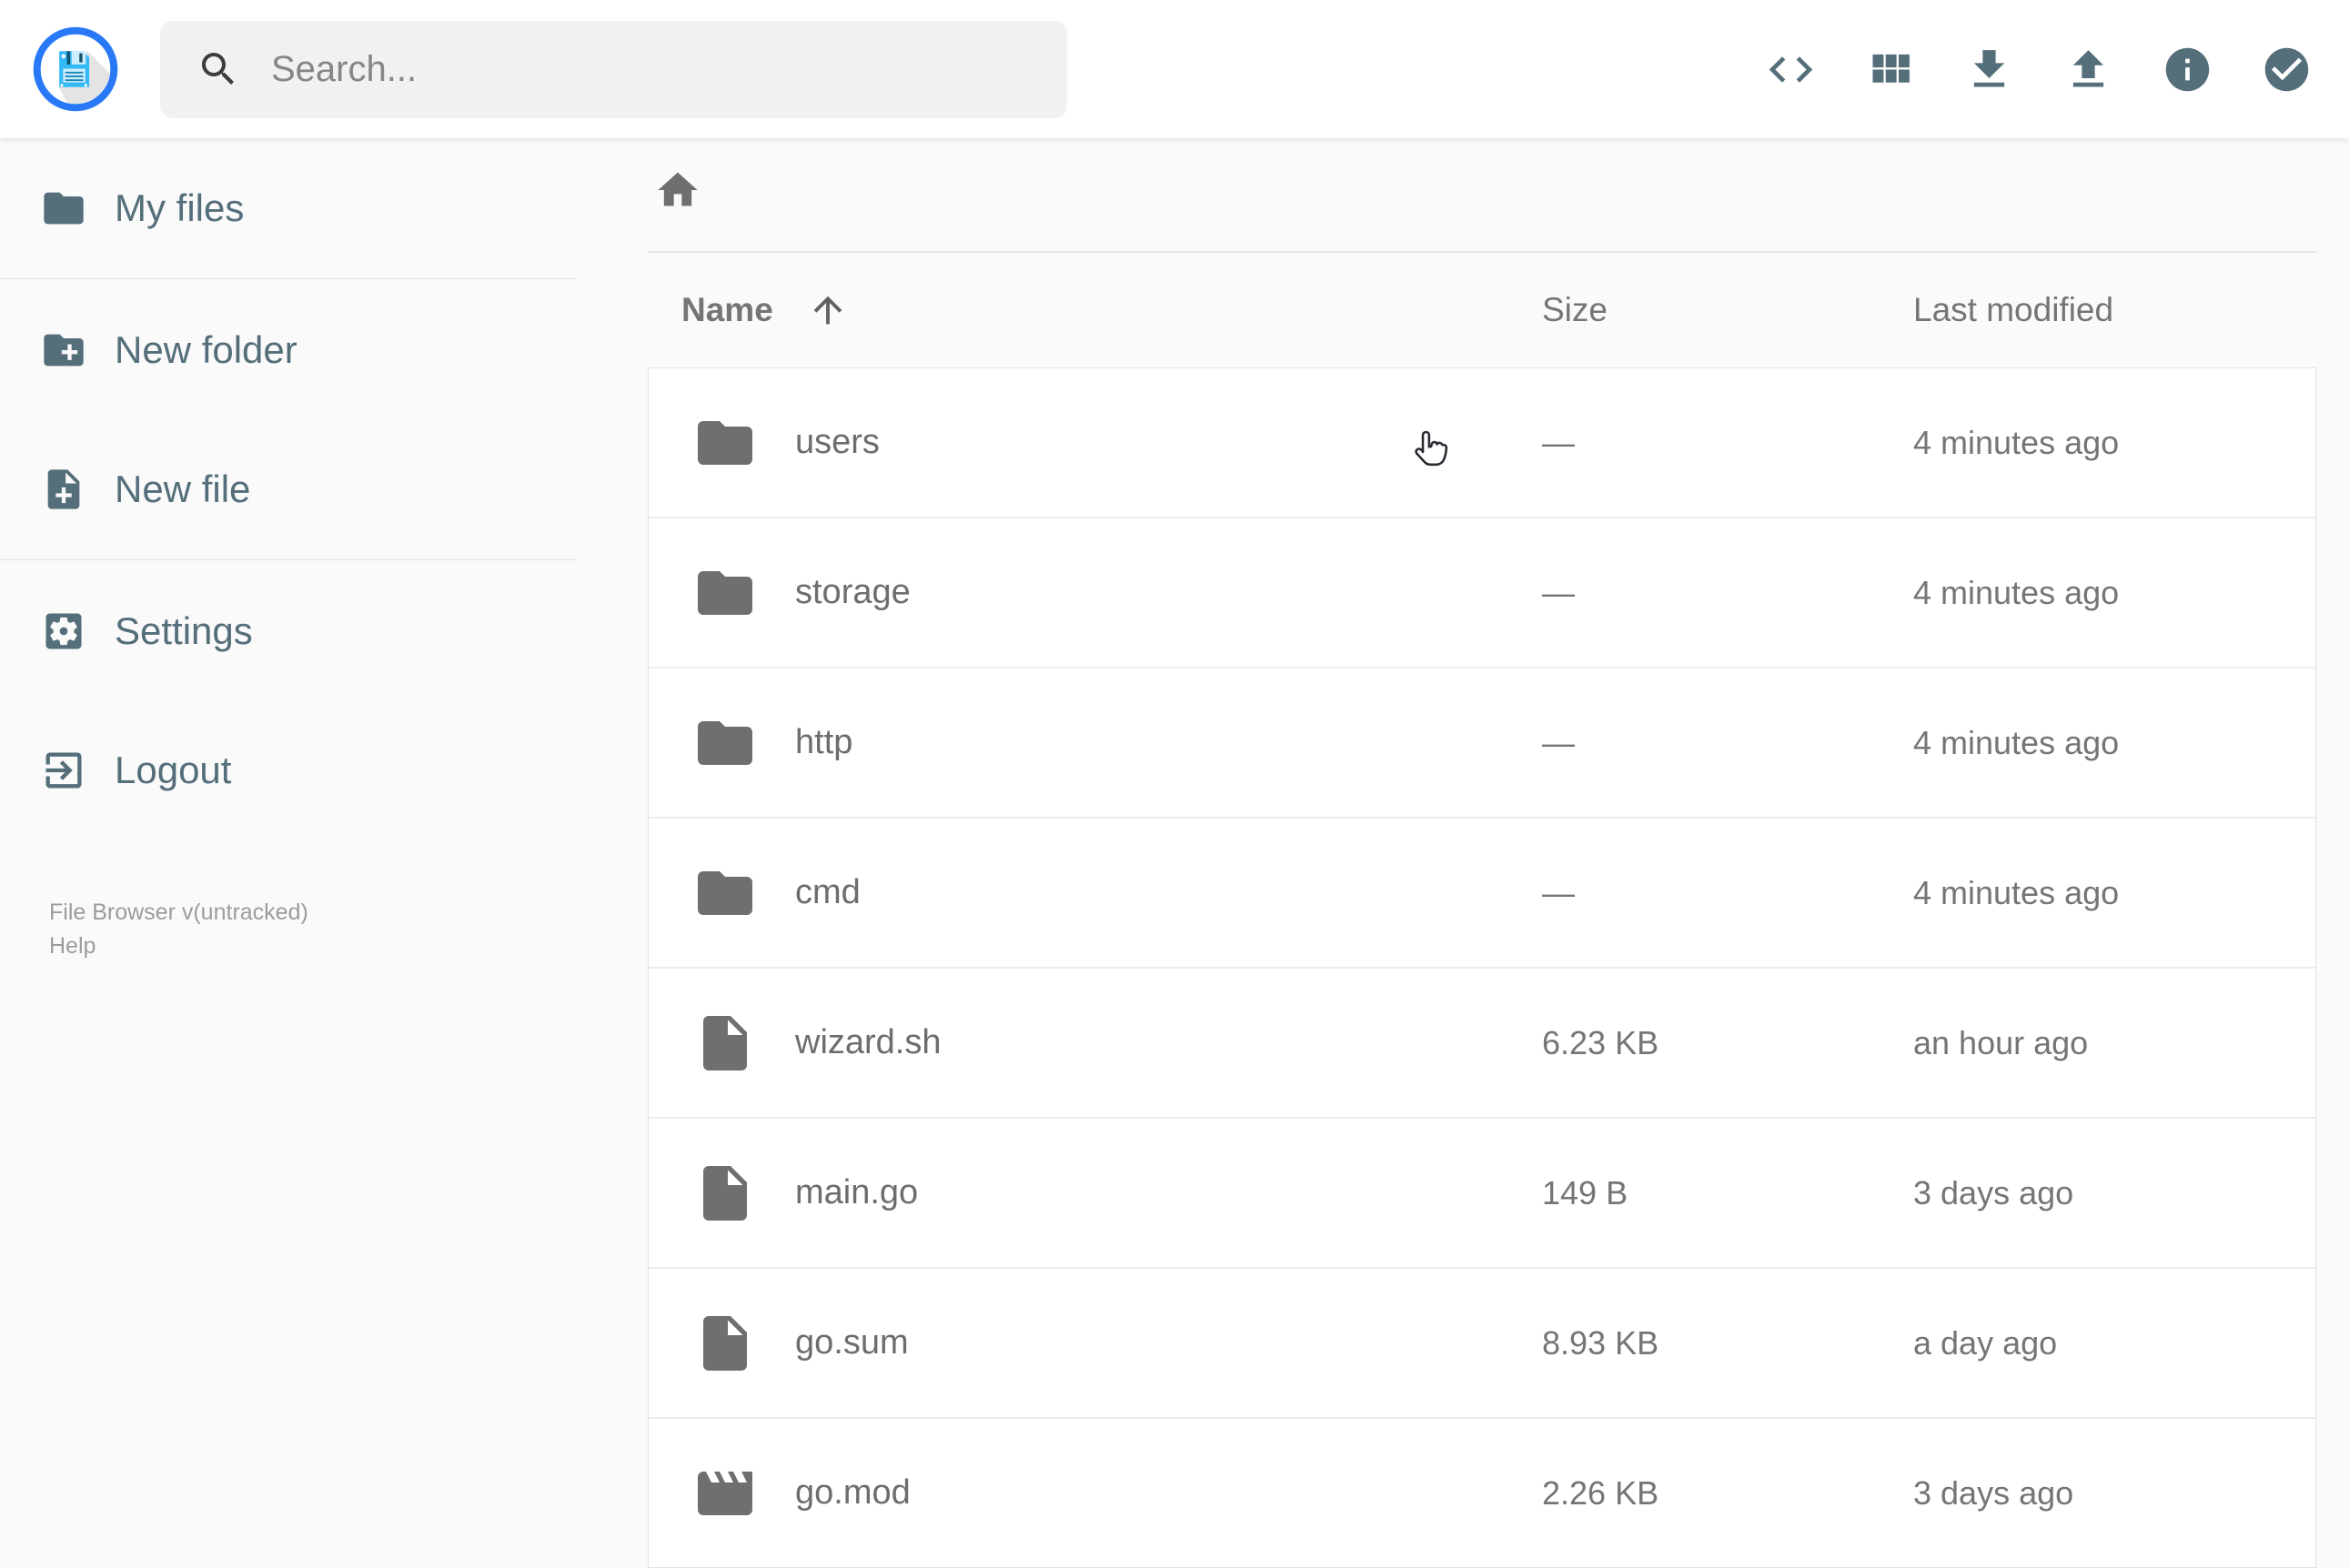 This screenshot has width=2349, height=1568. What do you see at coordinates (828, 892) in the screenshot?
I see `file-name: cmd` at bounding box center [828, 892].